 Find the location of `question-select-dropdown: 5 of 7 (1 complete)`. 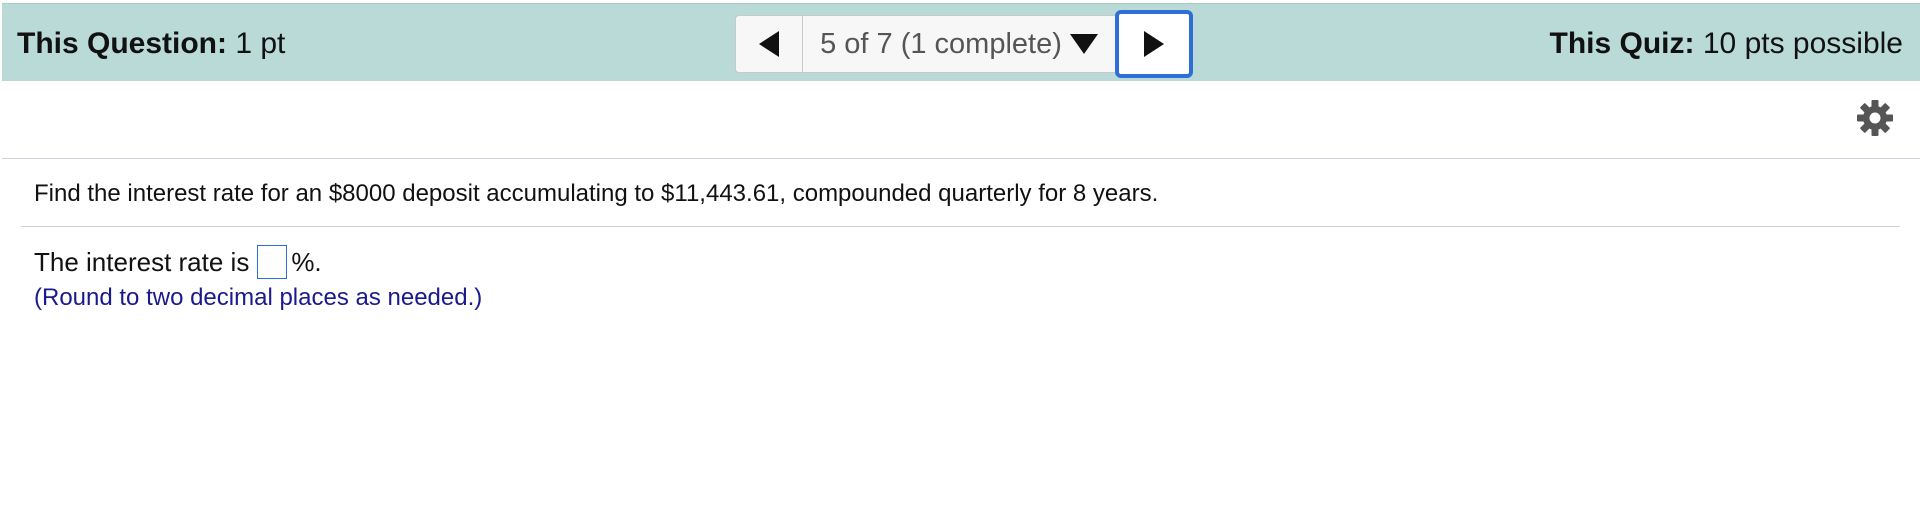

question-select-dropdown: 5 of 7 (1 complete) is located at coordinates (959, 44).